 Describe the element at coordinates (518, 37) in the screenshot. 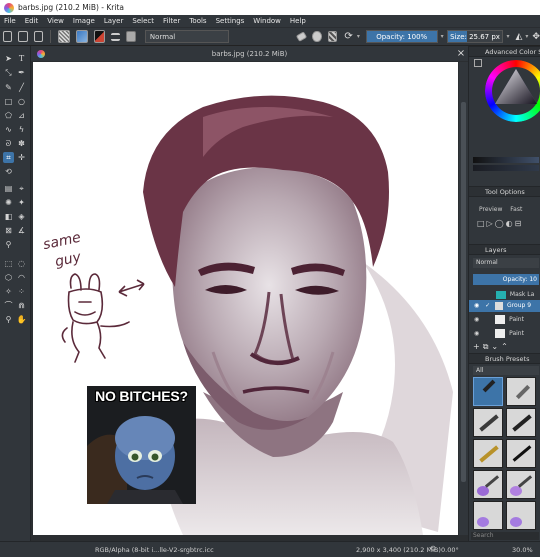

I see `mirror-icon: ◭` at that location.